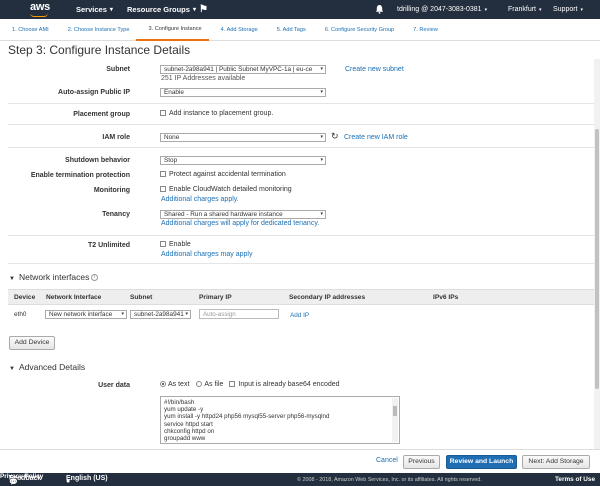 The height and width of the screenshot is (486, 600). Describe the element at coordinates (108, 245) in the screenshot. I see `t2-unlimited-label: T2 Unlimited` at that location.